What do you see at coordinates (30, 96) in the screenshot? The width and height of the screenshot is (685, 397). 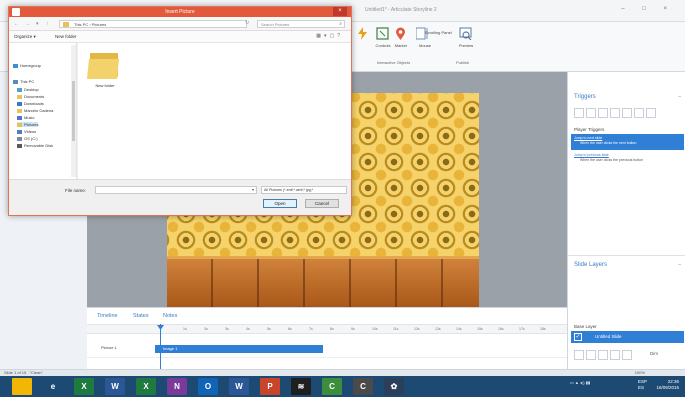 I see `nav-documents: Documents` at bounding box center [30, 96].